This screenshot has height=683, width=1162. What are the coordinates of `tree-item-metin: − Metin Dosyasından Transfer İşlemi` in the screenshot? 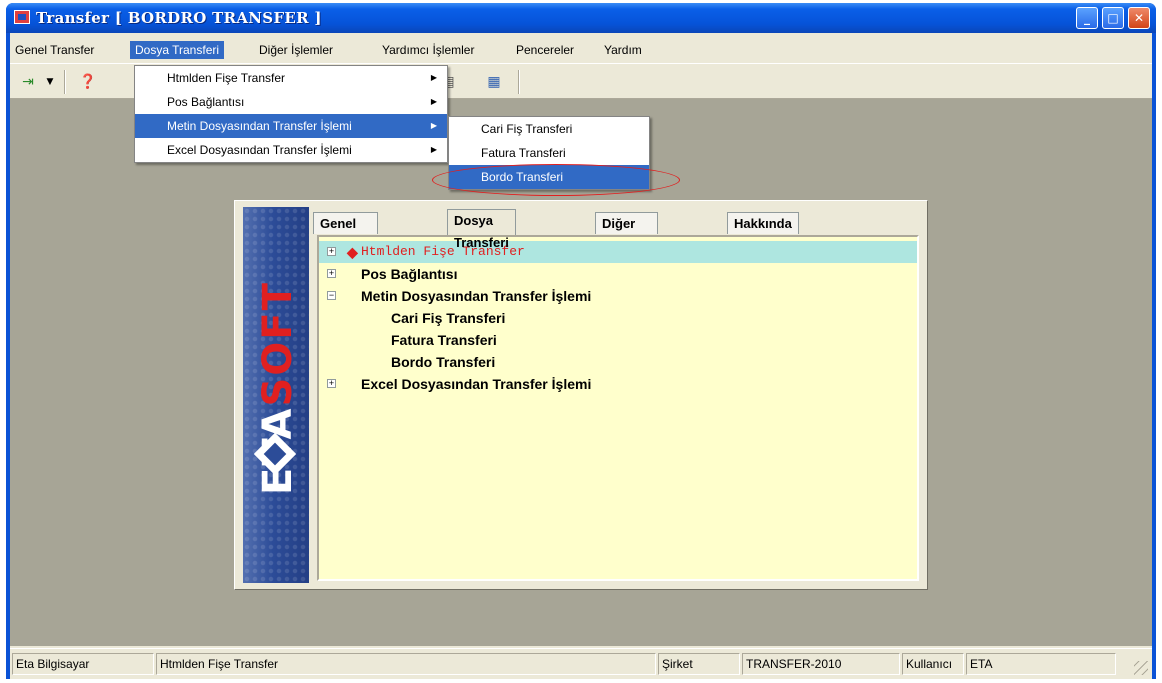 It's located at (618, 296).